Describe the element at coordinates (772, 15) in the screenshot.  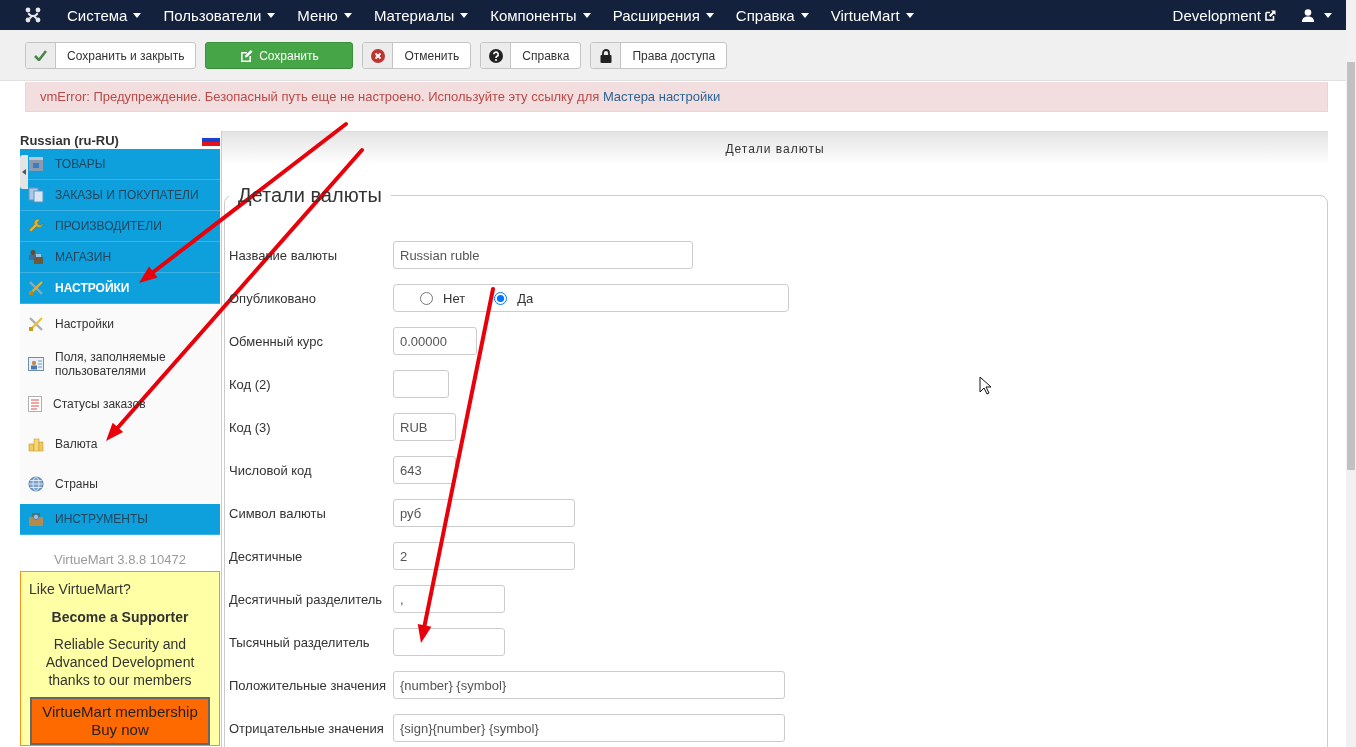
I see `nav-menu-item: Справка` at that location.